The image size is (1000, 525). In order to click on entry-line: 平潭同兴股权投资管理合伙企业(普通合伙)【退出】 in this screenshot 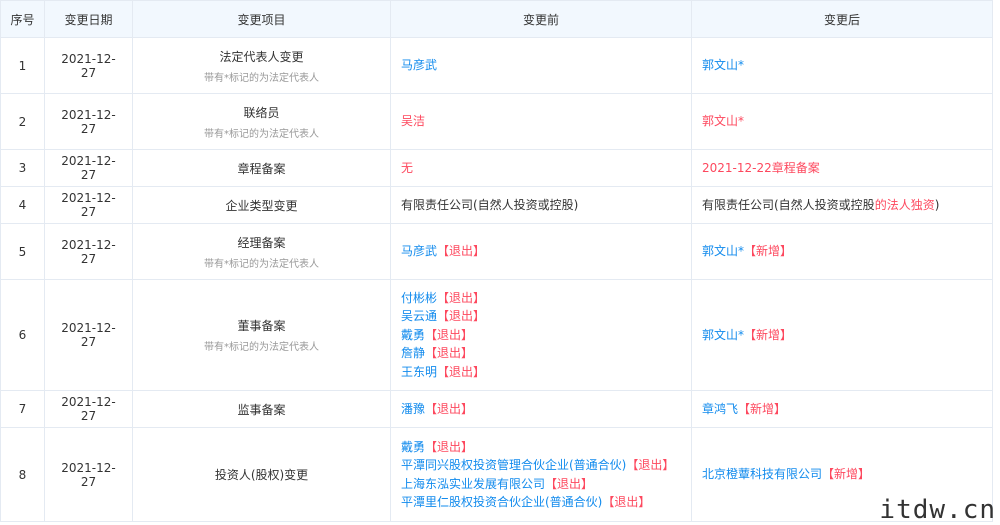, I will do `click(541, 465)`.